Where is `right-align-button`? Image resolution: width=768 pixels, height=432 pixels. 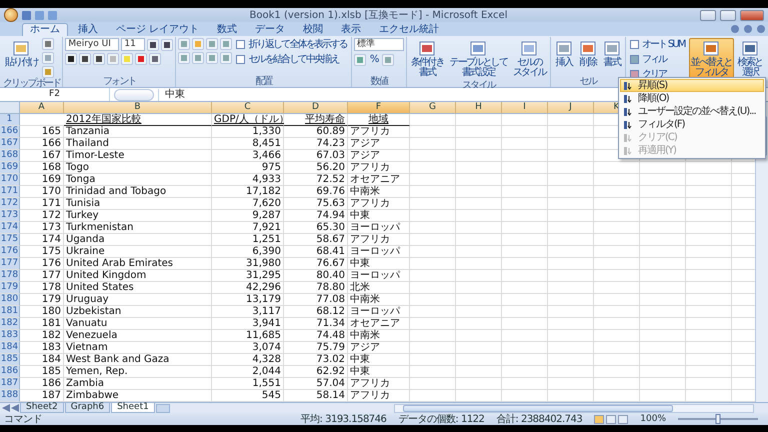 right-align-button is located at coordinates (212, 58).